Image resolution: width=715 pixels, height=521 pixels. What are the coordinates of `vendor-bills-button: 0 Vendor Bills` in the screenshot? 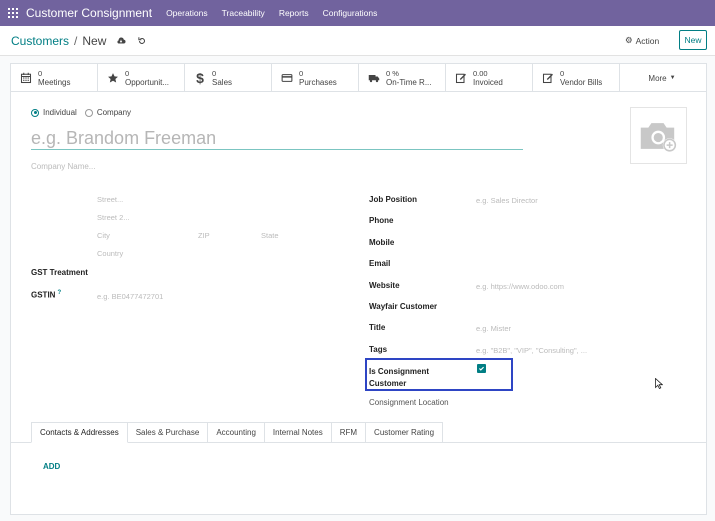 It's located at (576, 78).